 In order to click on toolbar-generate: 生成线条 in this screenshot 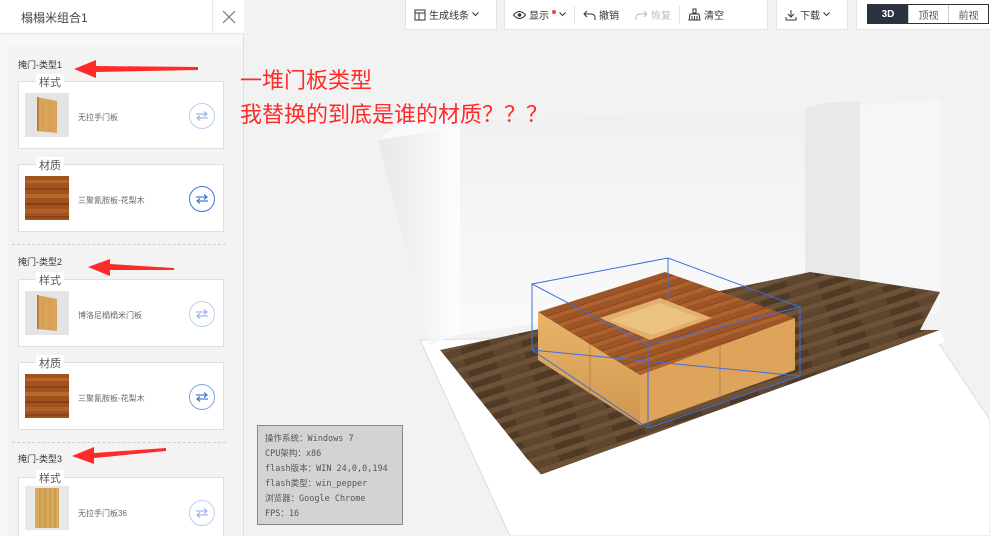, I will do `click(451, 15)`.